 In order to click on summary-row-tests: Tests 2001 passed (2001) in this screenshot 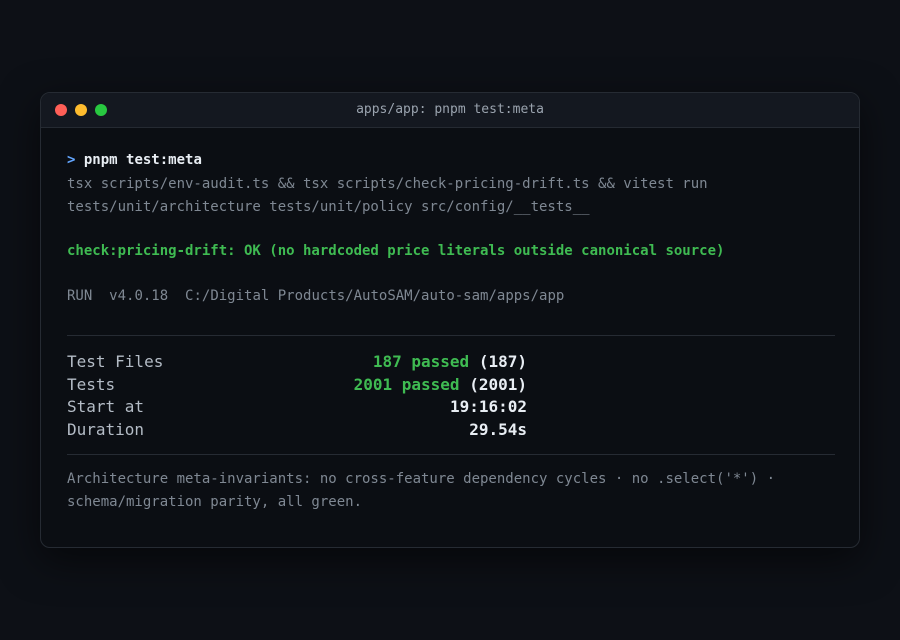, I will do `click(297, 384)`.